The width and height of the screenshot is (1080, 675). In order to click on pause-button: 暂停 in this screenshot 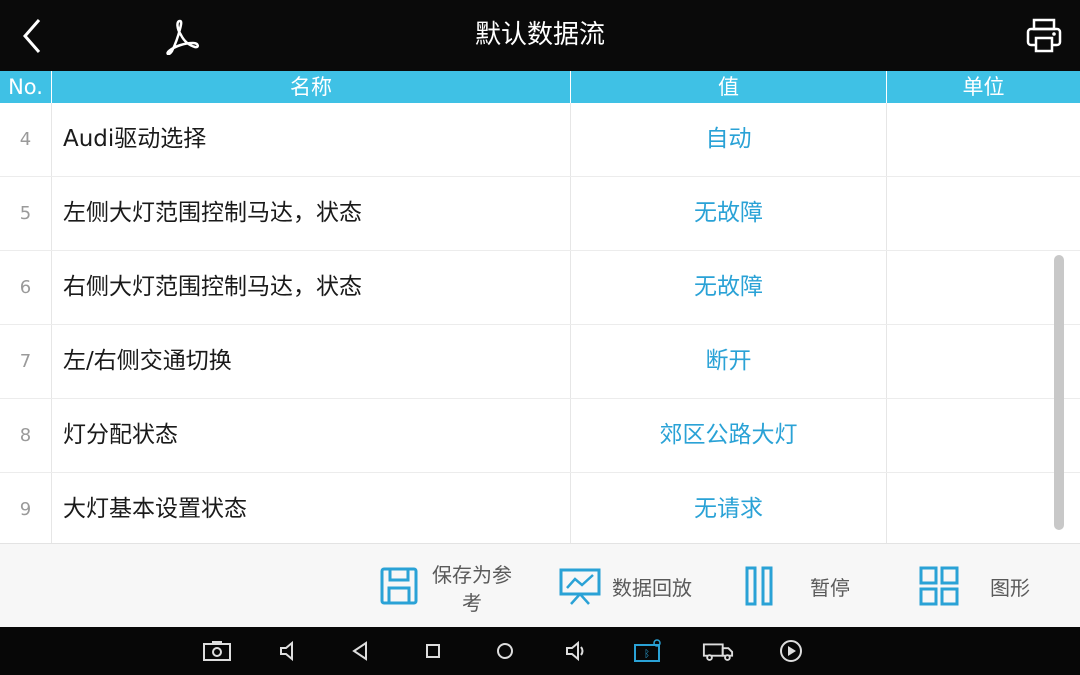, I will do `click(797, 586)`.